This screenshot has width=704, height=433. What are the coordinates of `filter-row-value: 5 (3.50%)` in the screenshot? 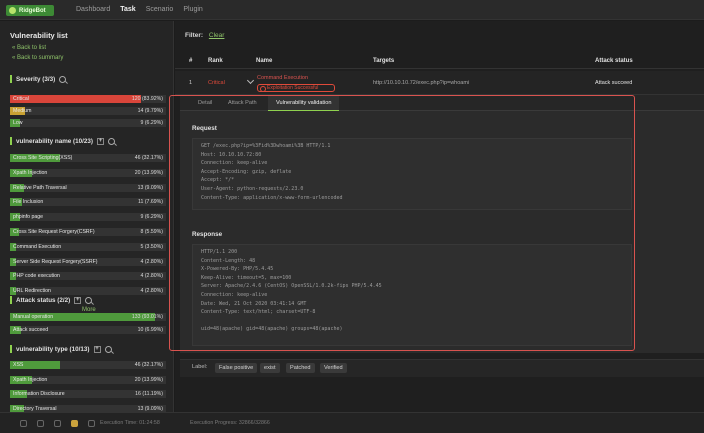 It's located at (152, 246).